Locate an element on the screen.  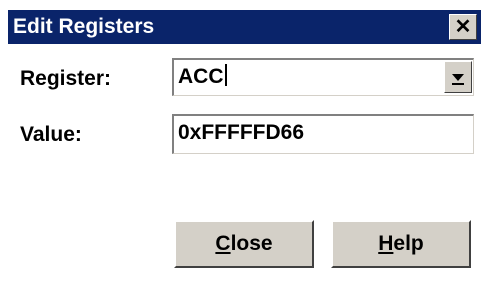
close-button: Close is located at coordinates (244, 244).